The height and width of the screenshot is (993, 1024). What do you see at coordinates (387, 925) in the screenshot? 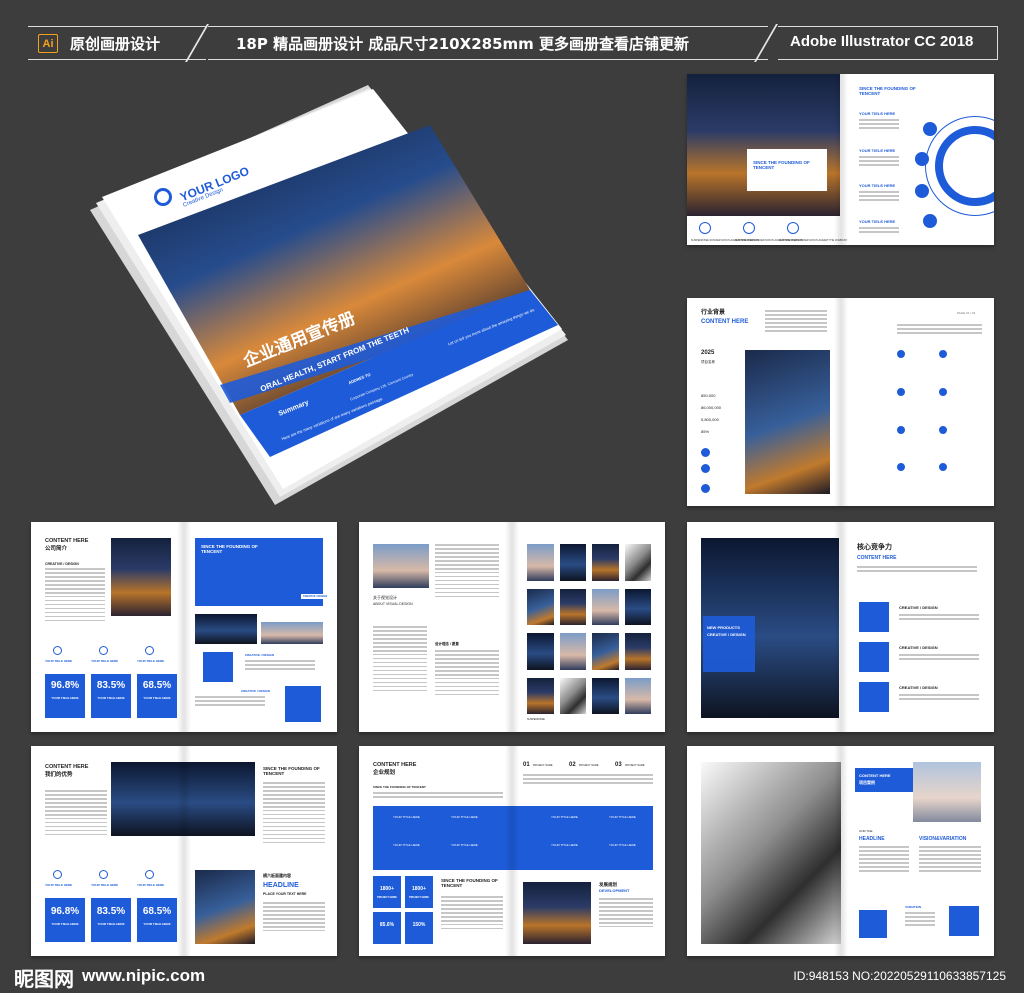
I see `num-value: 85.6%` at bounding box center [387, 925].